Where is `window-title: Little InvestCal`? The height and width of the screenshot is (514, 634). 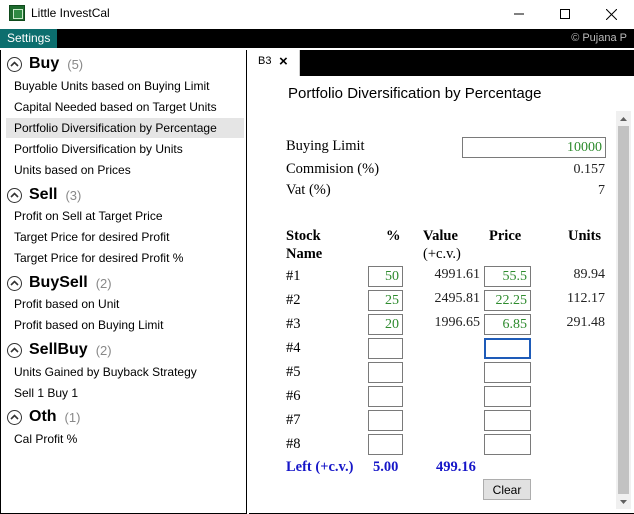 window-title: Little InvestCal is located at coordinates (70, 13).